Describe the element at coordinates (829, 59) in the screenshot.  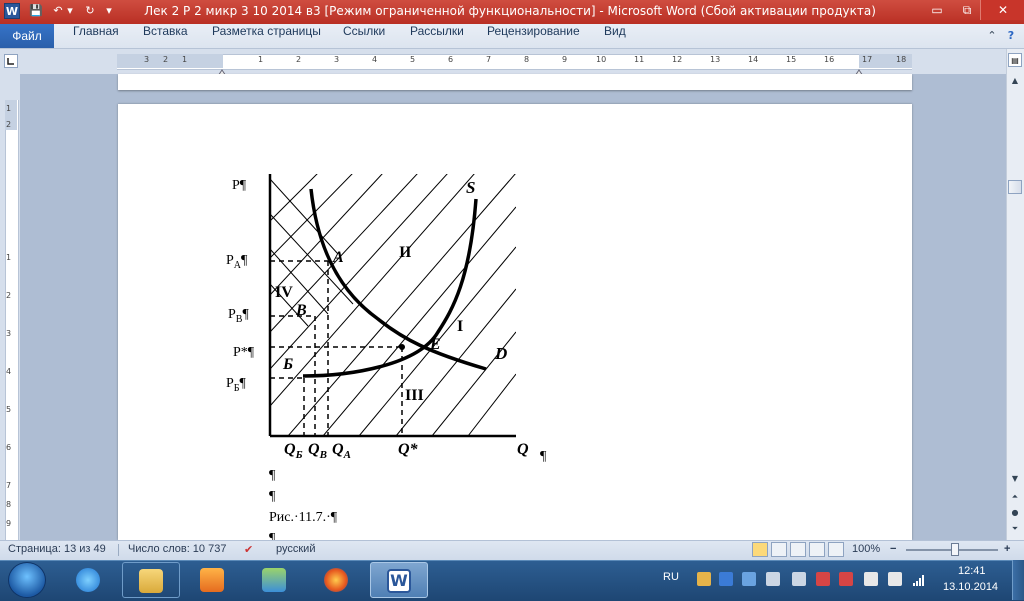
I see `ruler-number: 16` at that location.